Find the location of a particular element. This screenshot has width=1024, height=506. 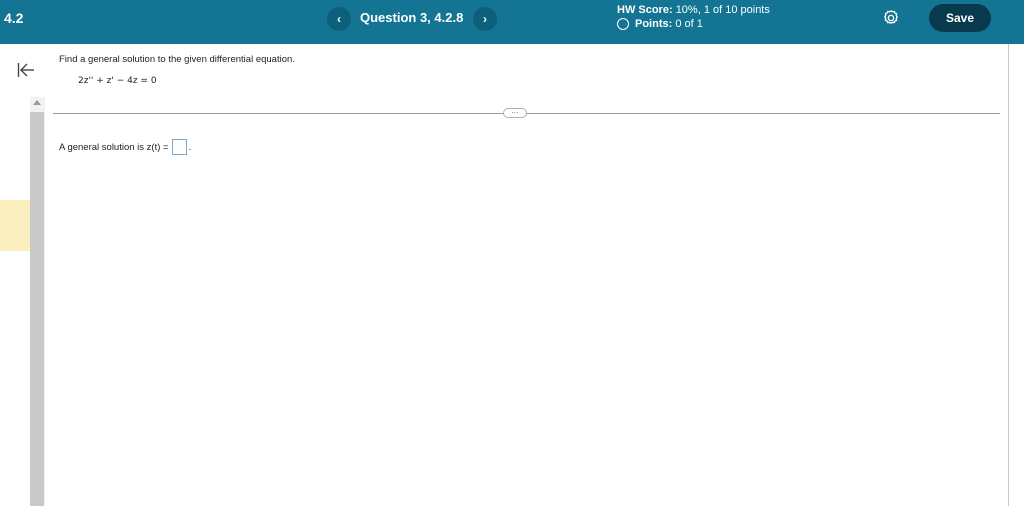

chevron-right-icon: › is located at coordinates (485, 19).